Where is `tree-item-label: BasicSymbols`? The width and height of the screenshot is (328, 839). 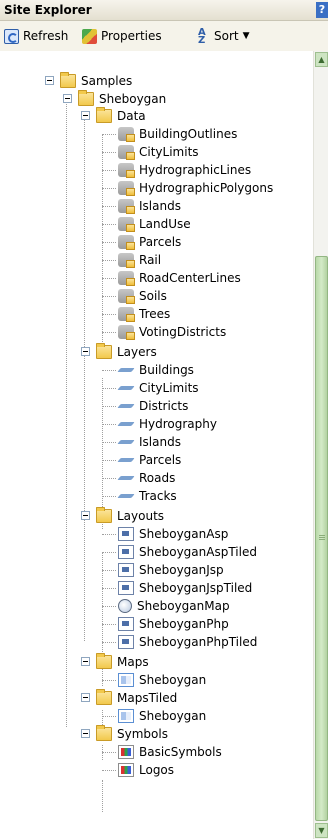 tree-item-label: BasicSymbols is located at coordinates (180, 752).